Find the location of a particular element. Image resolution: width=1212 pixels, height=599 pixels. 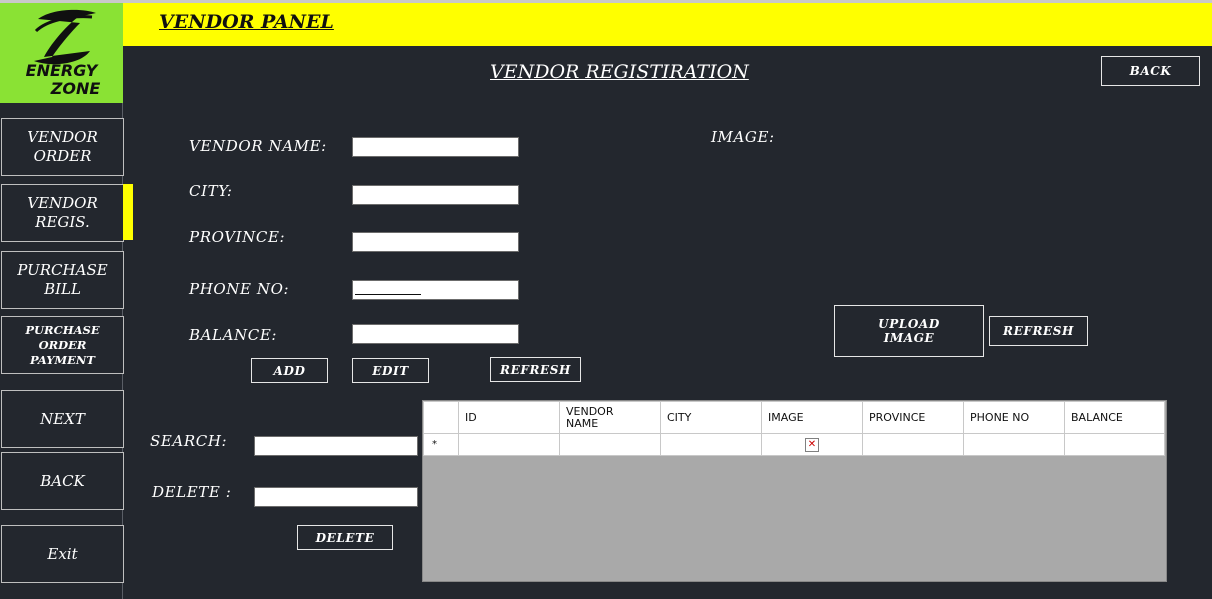

table-cell-image: ✕ is located at coordinates (812, 444).